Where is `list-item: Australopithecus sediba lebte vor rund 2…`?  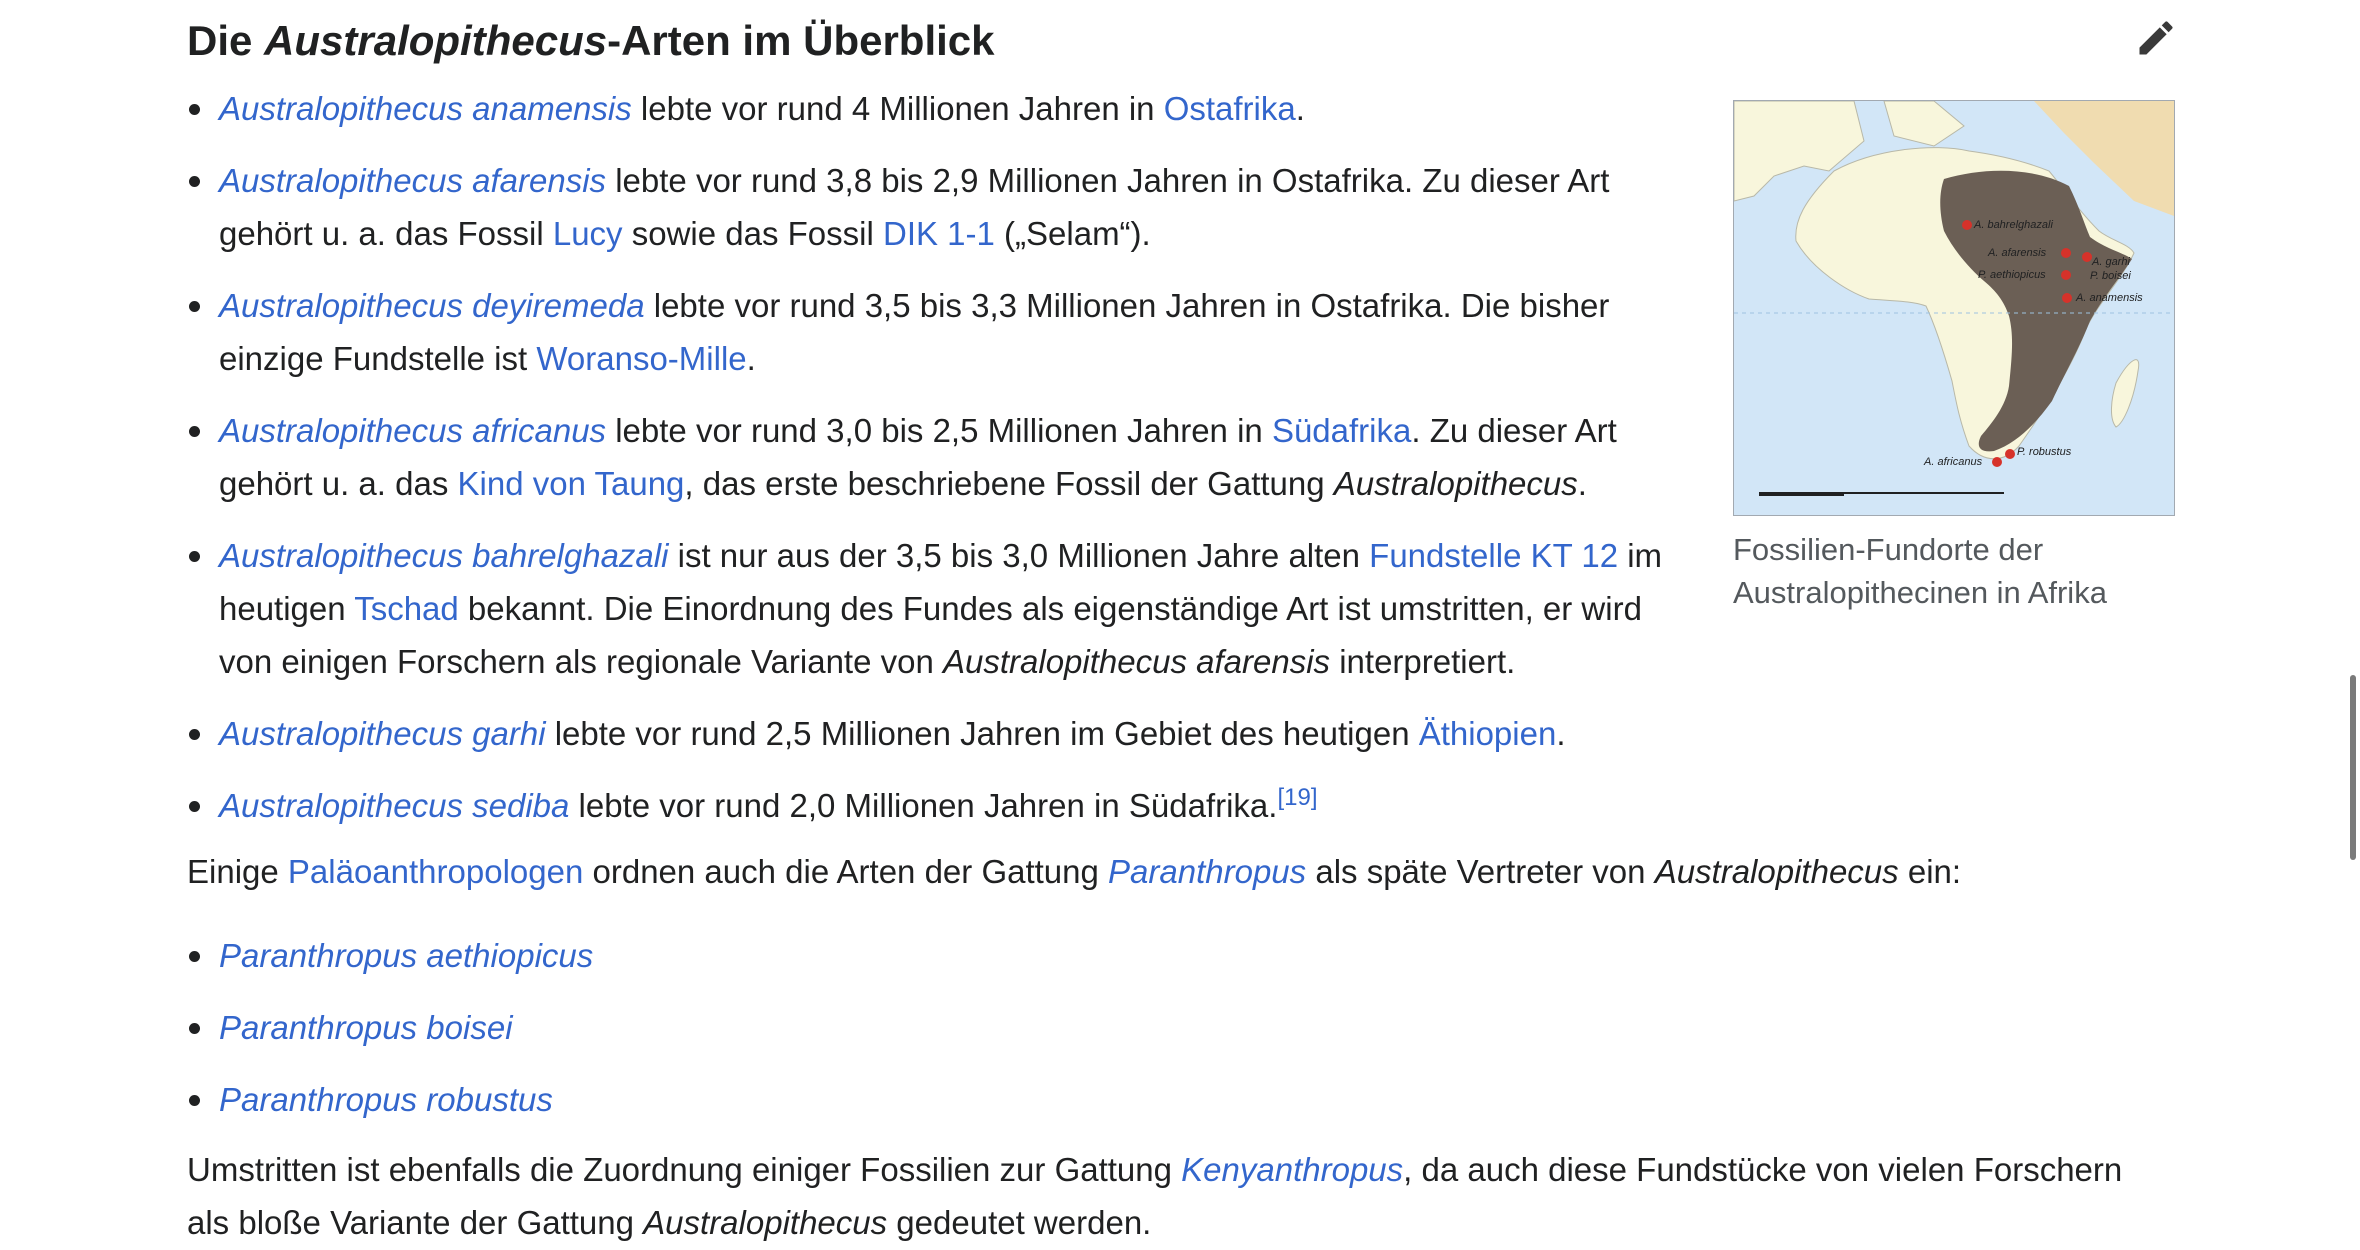
list-item: Australopithecus sediba lebte vor rund 2… is located at coordinates (927, 805).